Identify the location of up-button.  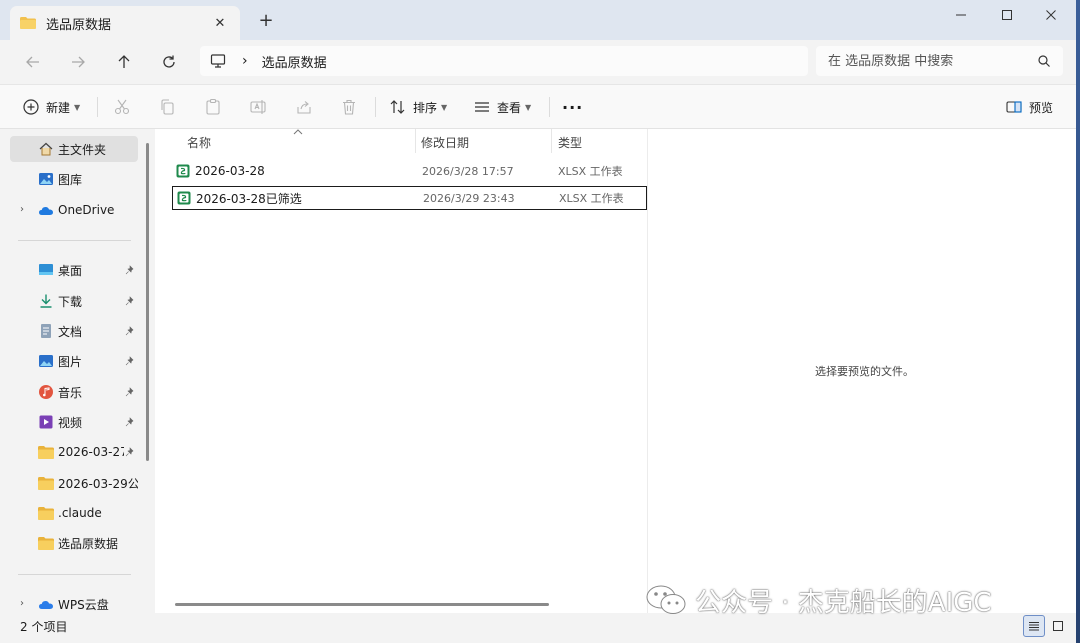
(124, 62).